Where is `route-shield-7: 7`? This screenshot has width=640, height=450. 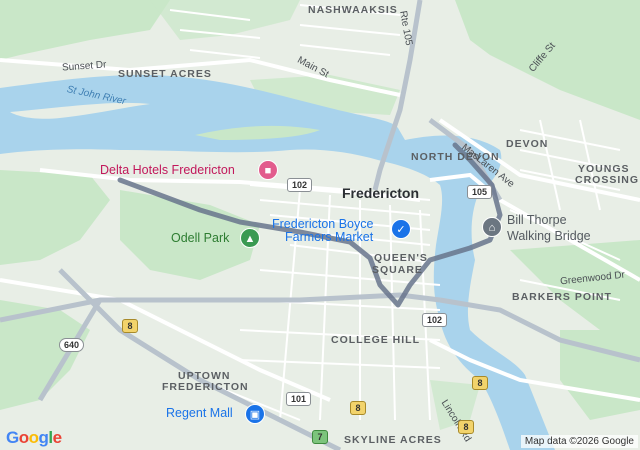
route-shield-7: 7 is located at coordinates (320, 437).